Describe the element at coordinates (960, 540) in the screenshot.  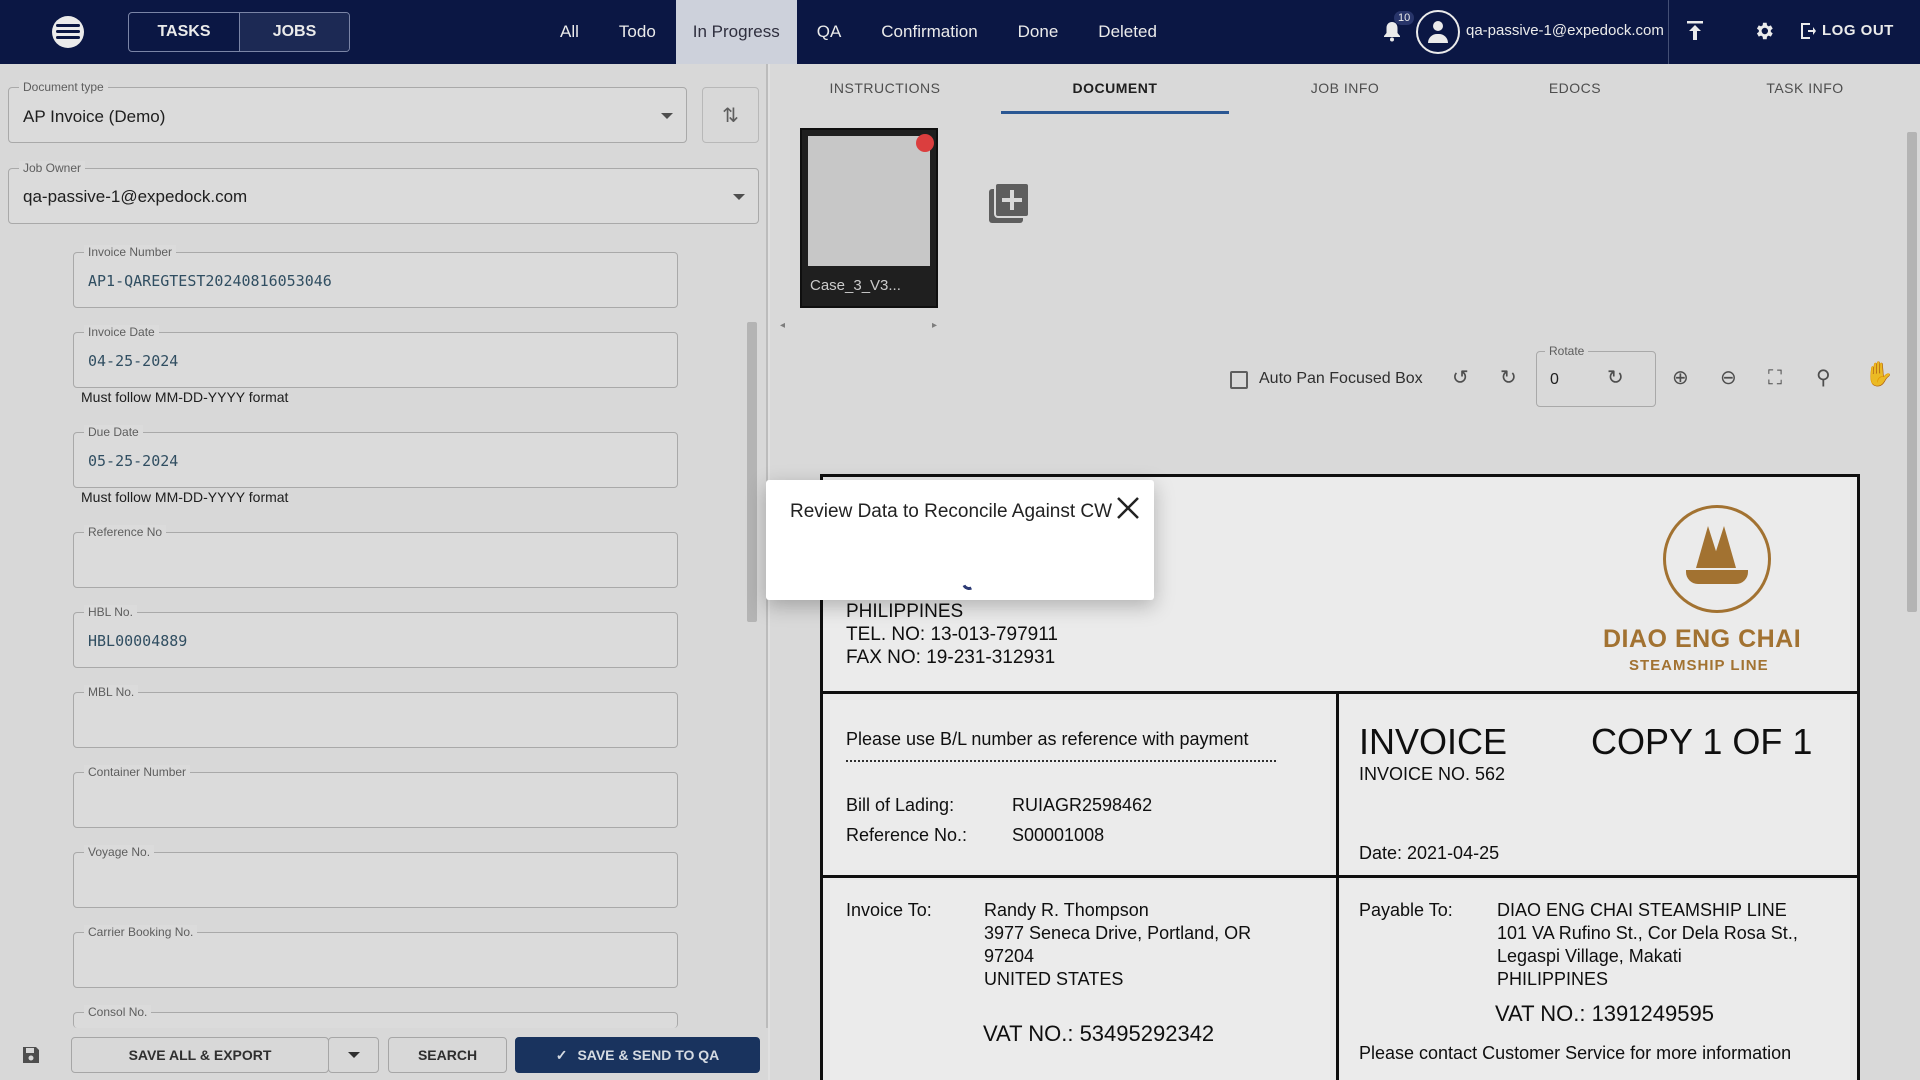
I see `reconcile-dialog: Review Data to Reconcile Against CW` at that location.